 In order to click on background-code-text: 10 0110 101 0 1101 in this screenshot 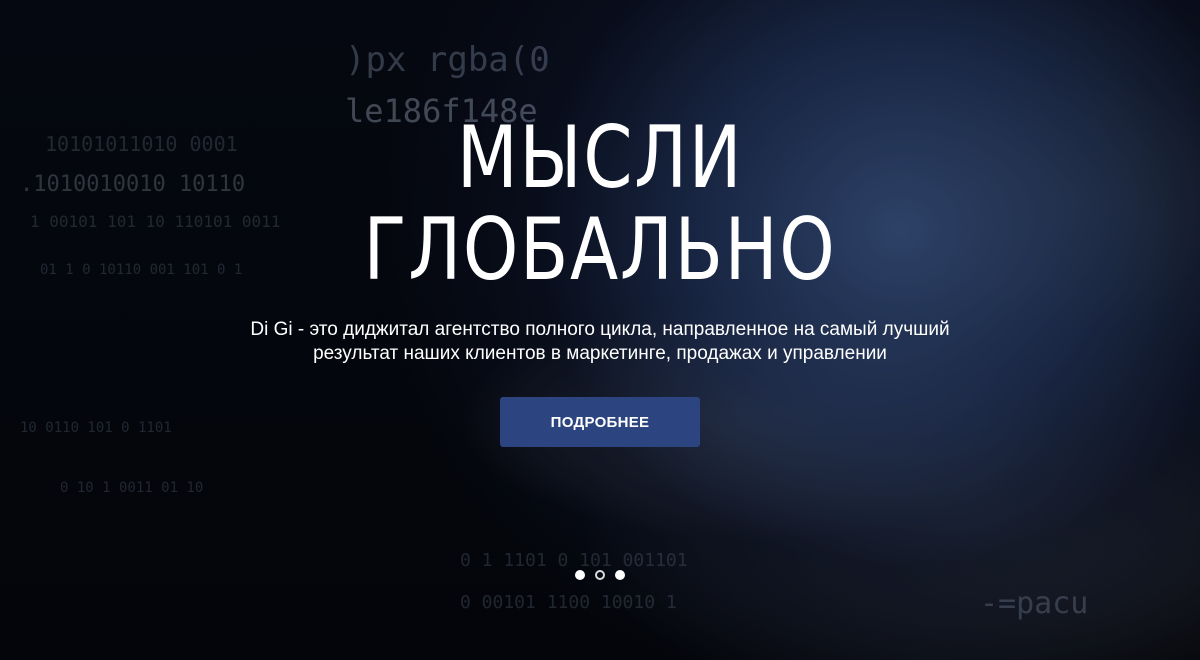, I will do `click(96, 428)`.